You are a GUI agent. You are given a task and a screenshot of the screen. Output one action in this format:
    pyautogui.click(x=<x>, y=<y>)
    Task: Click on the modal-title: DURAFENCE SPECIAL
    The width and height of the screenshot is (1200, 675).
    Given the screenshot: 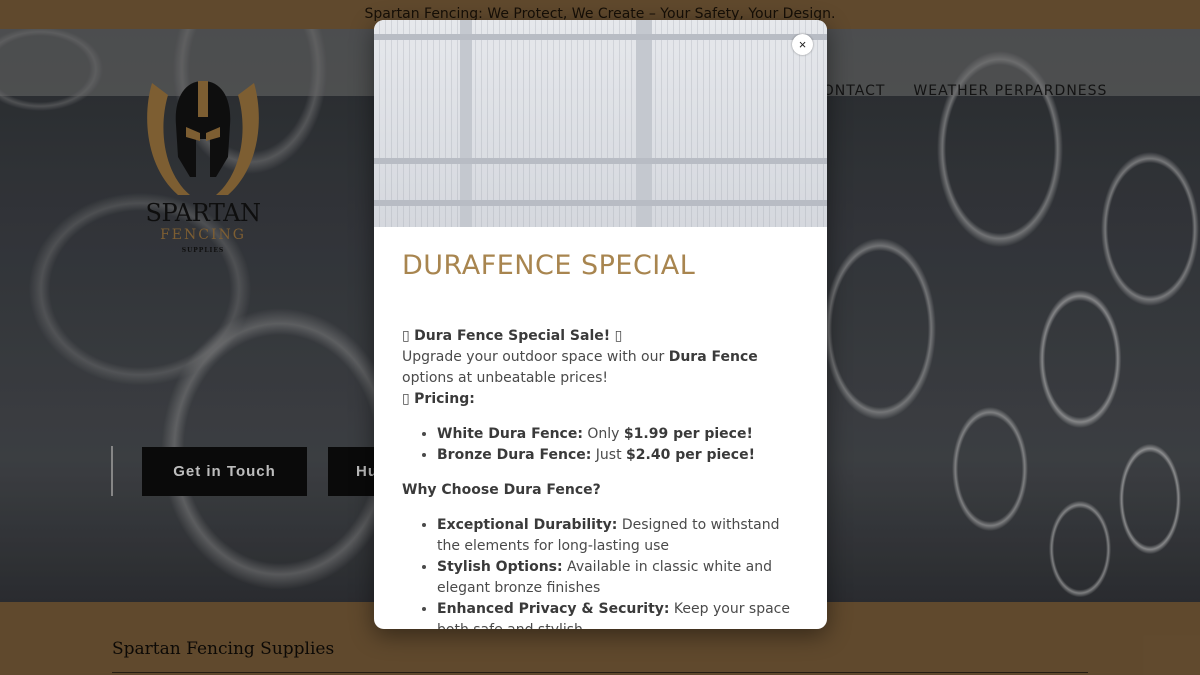 What is the action you would take?
    pyautogui.click(x=549, y=265)
    